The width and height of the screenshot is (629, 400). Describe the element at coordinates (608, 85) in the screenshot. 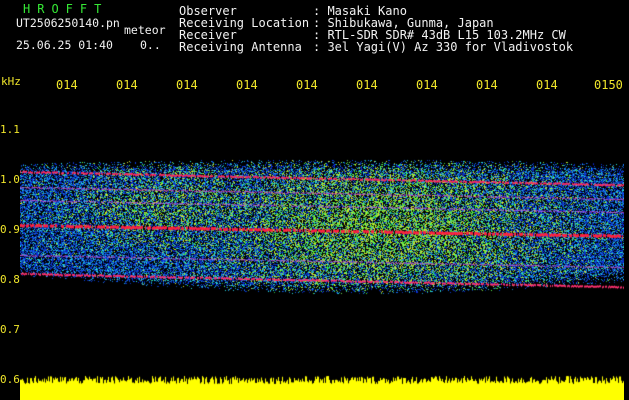

I see `time-tick: 0150` at that location.